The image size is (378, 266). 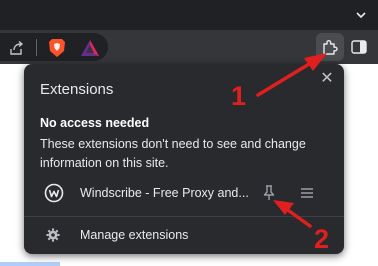 I want to click on brave-rewards-icon, so click(x=90, y=48).